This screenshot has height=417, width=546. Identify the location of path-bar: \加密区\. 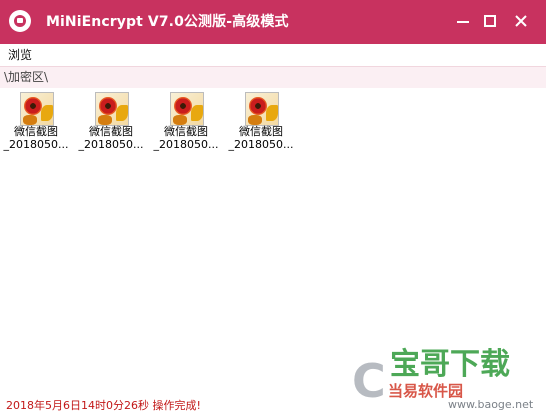
(273, 77).